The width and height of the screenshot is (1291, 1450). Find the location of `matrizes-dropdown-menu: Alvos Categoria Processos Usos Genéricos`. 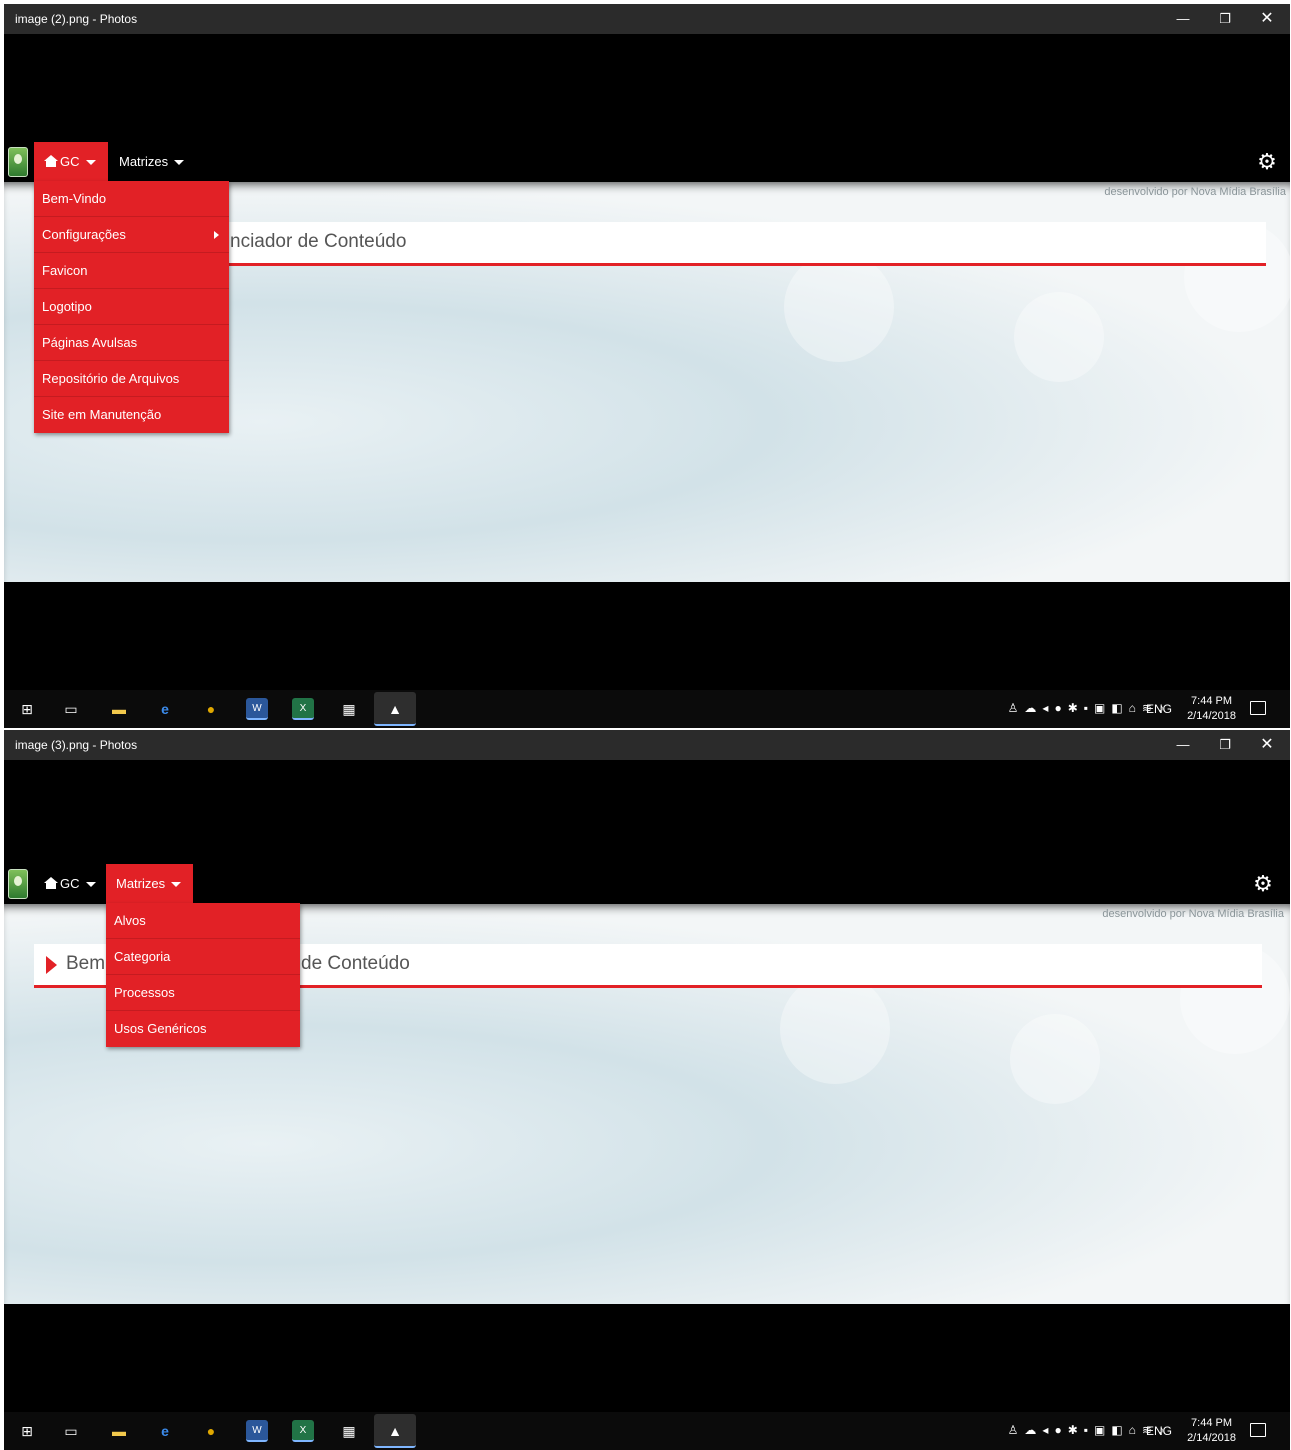

matrizes-dropdown-menu: Alvos Categoria Processos Usos Genéricos is located at coordinates (203, 975).